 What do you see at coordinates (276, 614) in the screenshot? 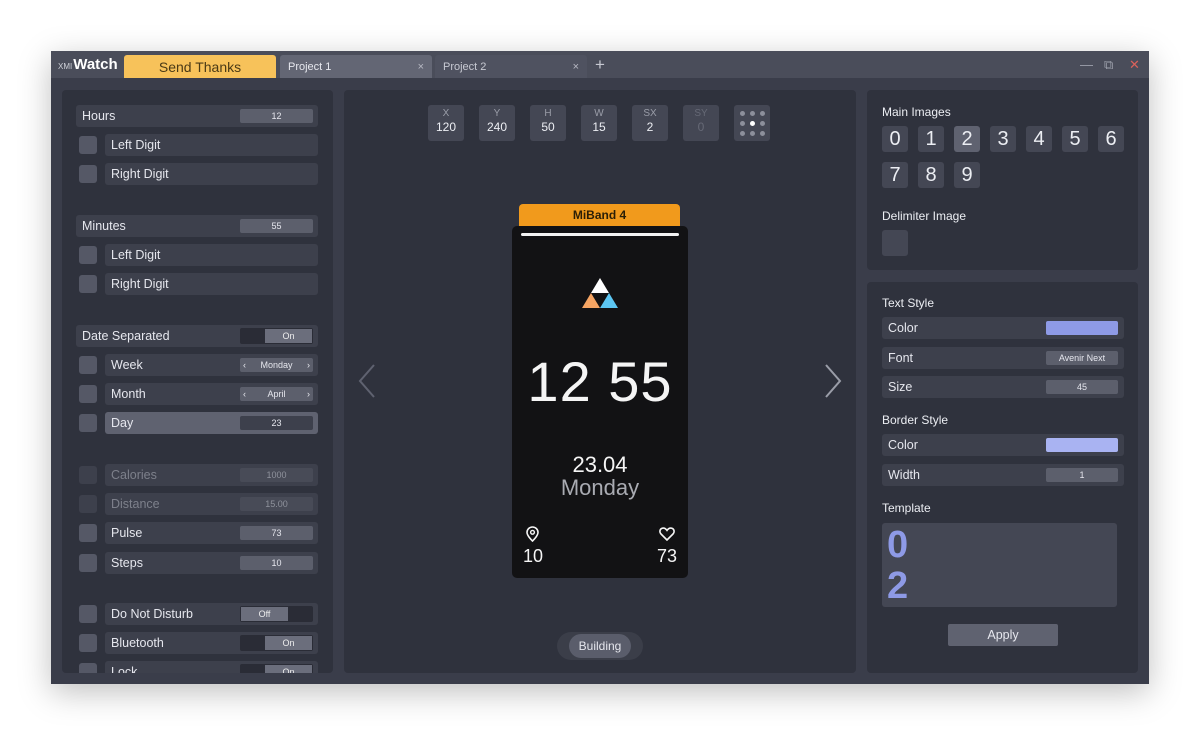
I see `dnd-toggle: Off` at bounding box center [276, 614].